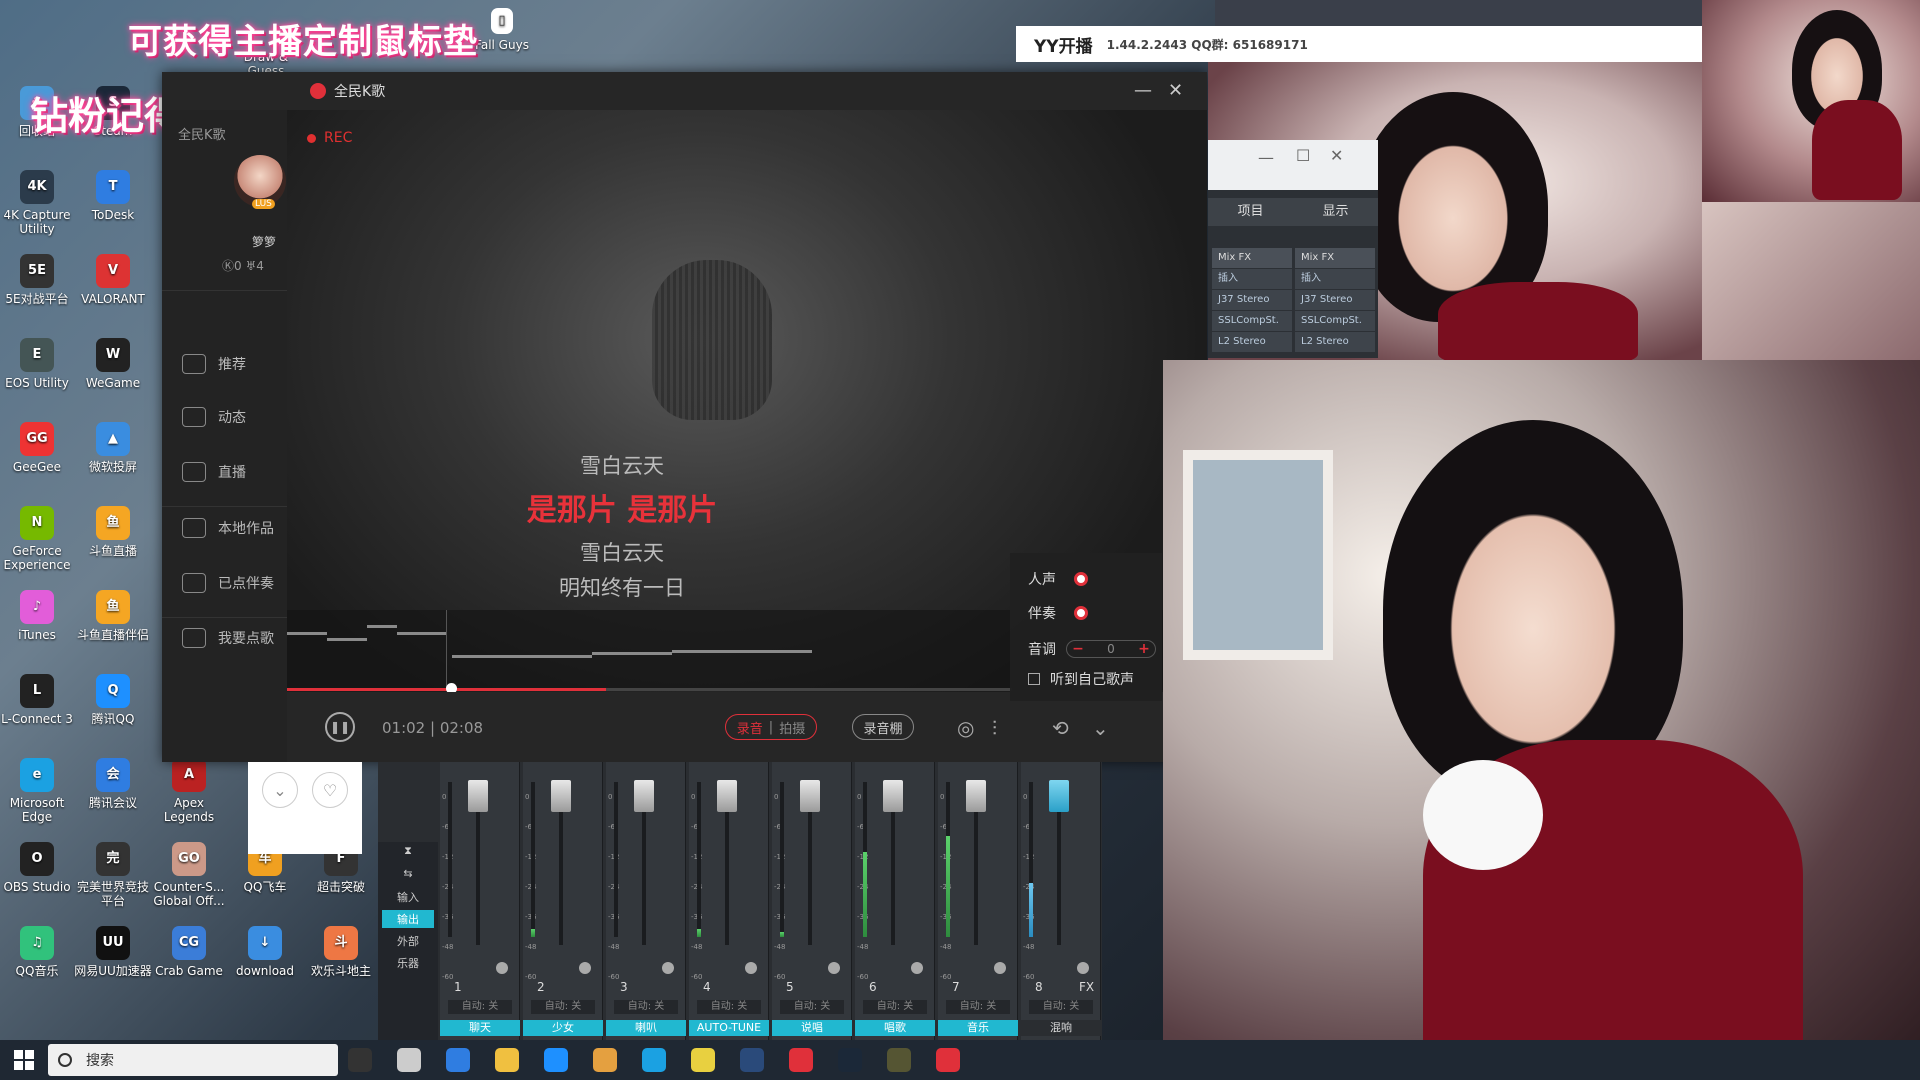 Image resolution: width=1920 pixels, height=1080 pixels. What do you see at coordinates (38, 791) in the screenshot?
I see `desktop-icon: e Microsoft Edge` at bounding box center [38, 791].